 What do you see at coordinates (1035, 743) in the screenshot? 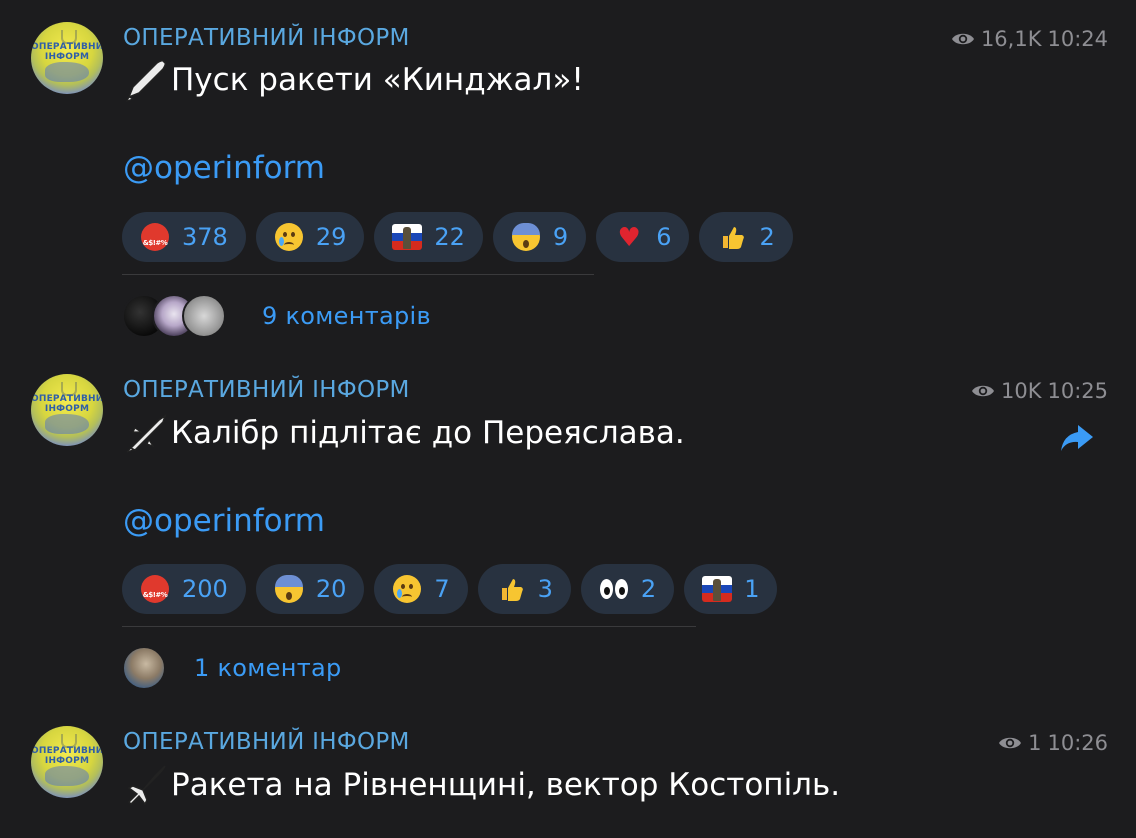
I see `view-count: 1` at bounding box center [1035, 743].